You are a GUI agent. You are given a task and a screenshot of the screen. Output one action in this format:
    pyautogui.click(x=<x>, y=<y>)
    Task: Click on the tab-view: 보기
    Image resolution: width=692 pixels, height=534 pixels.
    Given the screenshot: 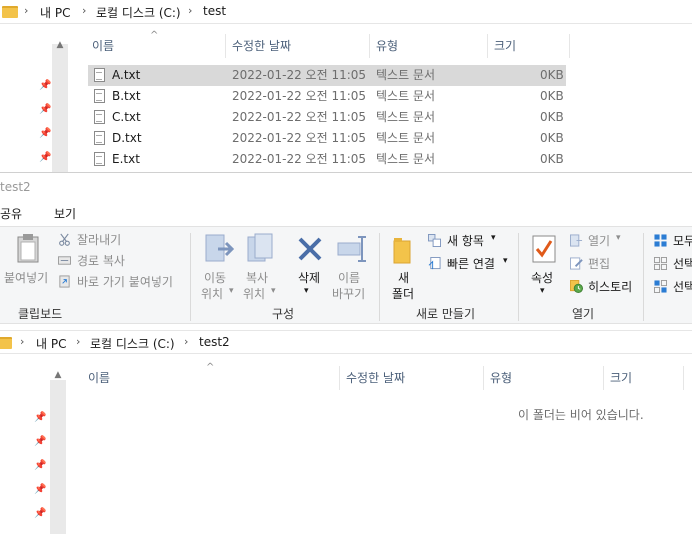 What is the action you would take?
    pyautogui.click(x=65, y=213)
    